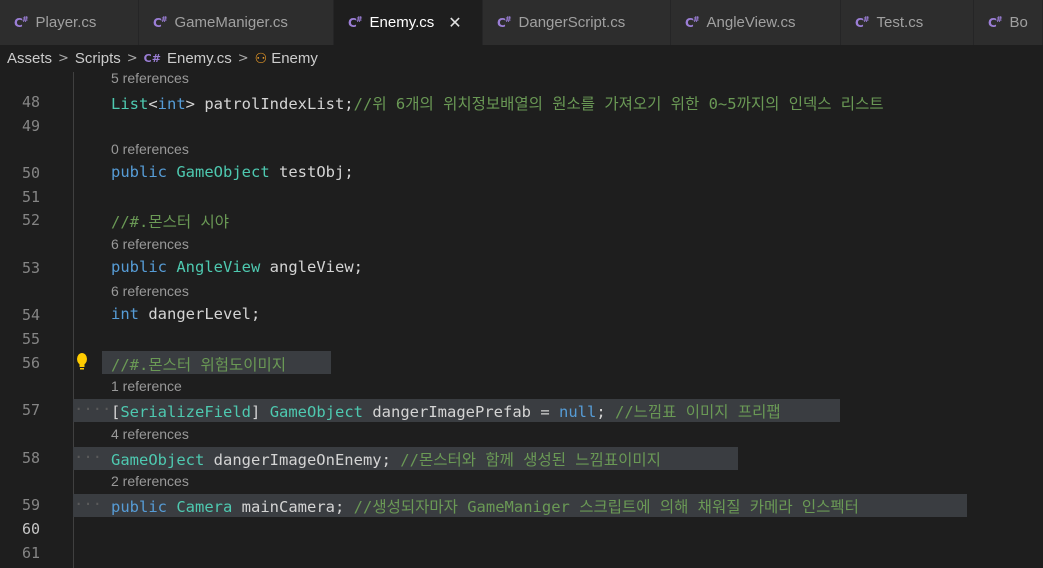  Describe the element at coordinates (198, 364) in the screenshot. I see `code-line-56: //#.몬스터 위험도이미지` at that location.